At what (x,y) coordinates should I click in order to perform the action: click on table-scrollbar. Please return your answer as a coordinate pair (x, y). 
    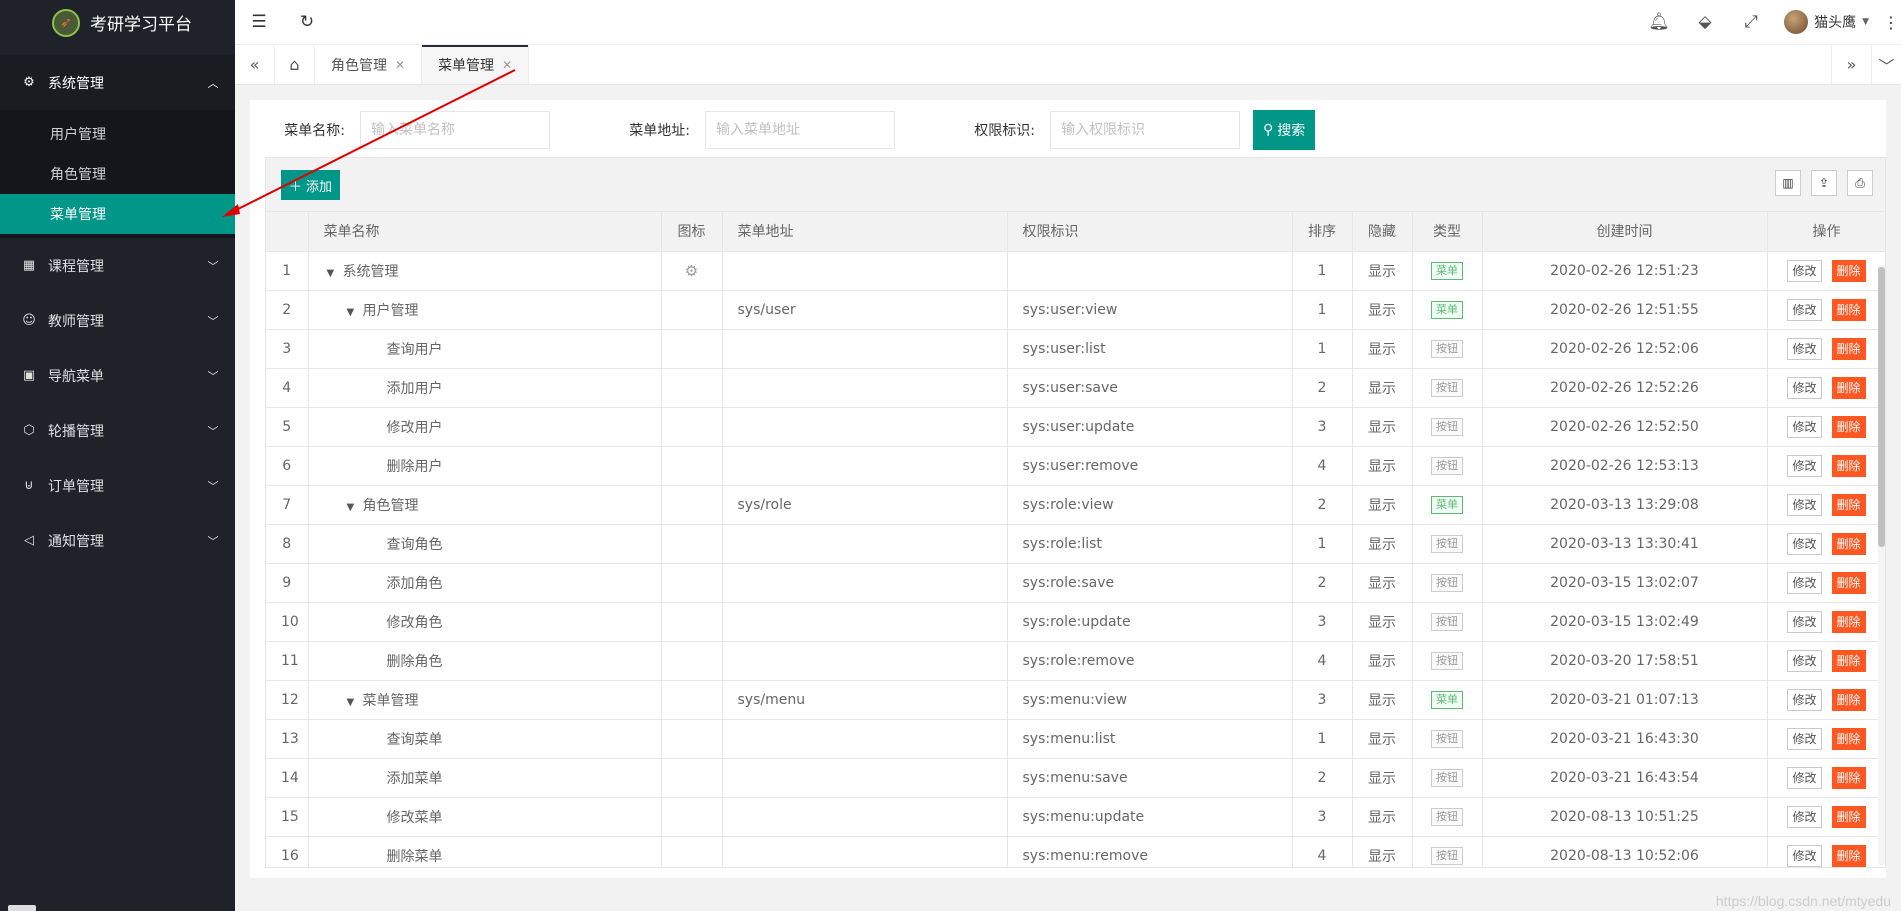
    Looking at the image, I should click on (1881, 565).